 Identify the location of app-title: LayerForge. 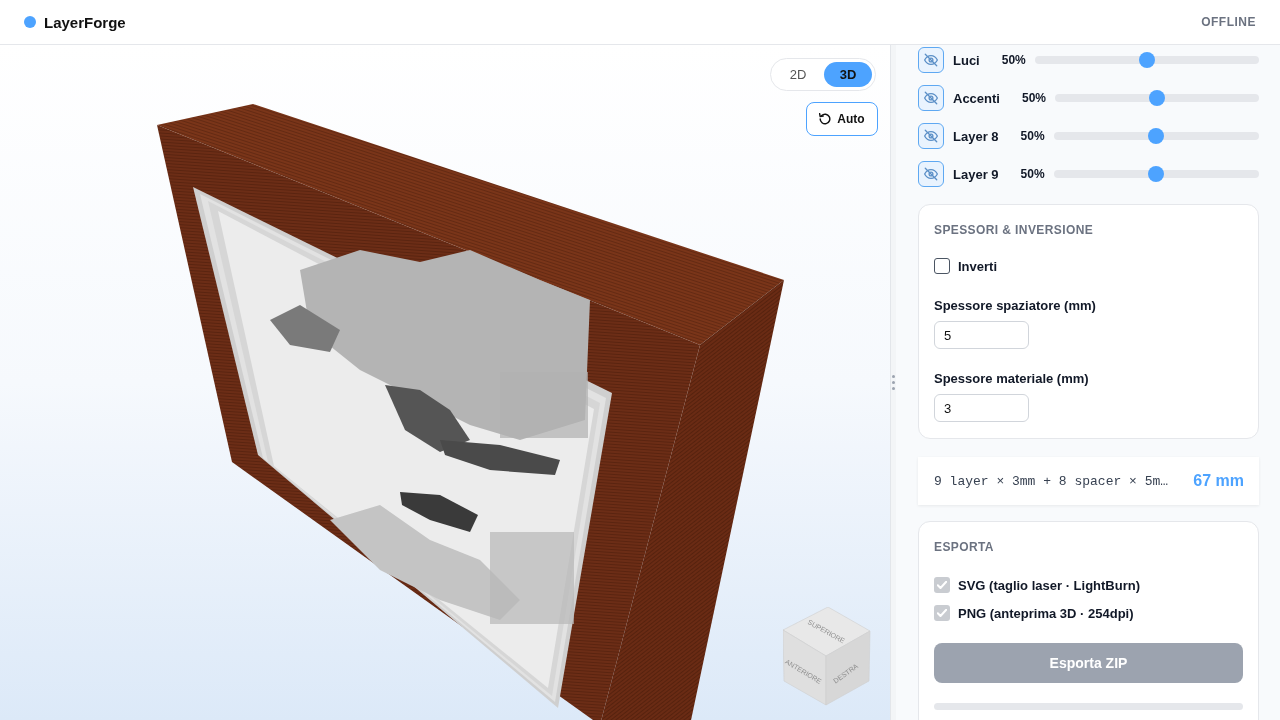
(85, 22).